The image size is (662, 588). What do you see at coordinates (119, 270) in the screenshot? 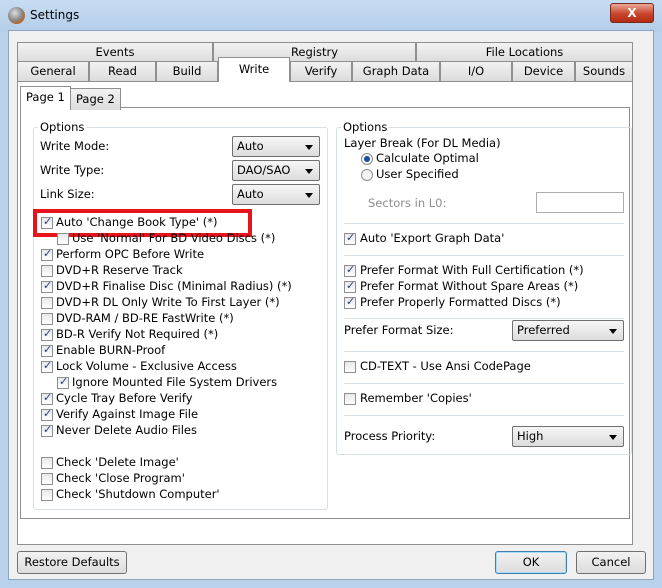
I see `checkbox-label: DVD+R Reserve Track` at bounding box center [119, 270].